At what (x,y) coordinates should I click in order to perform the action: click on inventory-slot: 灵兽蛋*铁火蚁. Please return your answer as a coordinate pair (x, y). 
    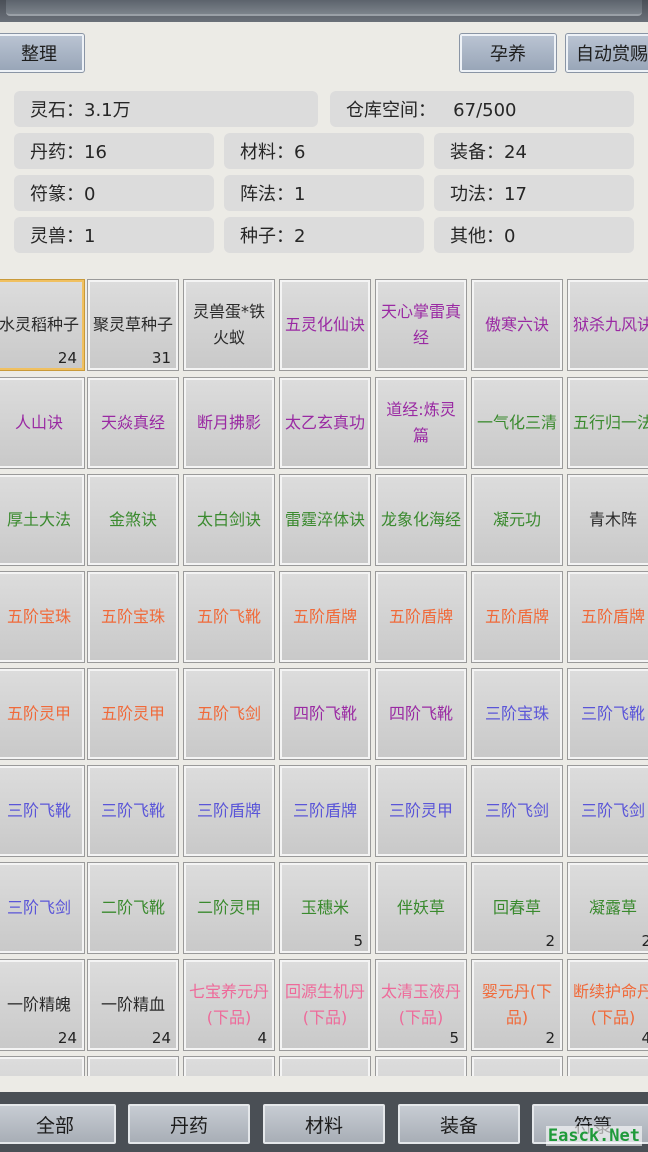
    Looking at the image, I should click on (229, 325).